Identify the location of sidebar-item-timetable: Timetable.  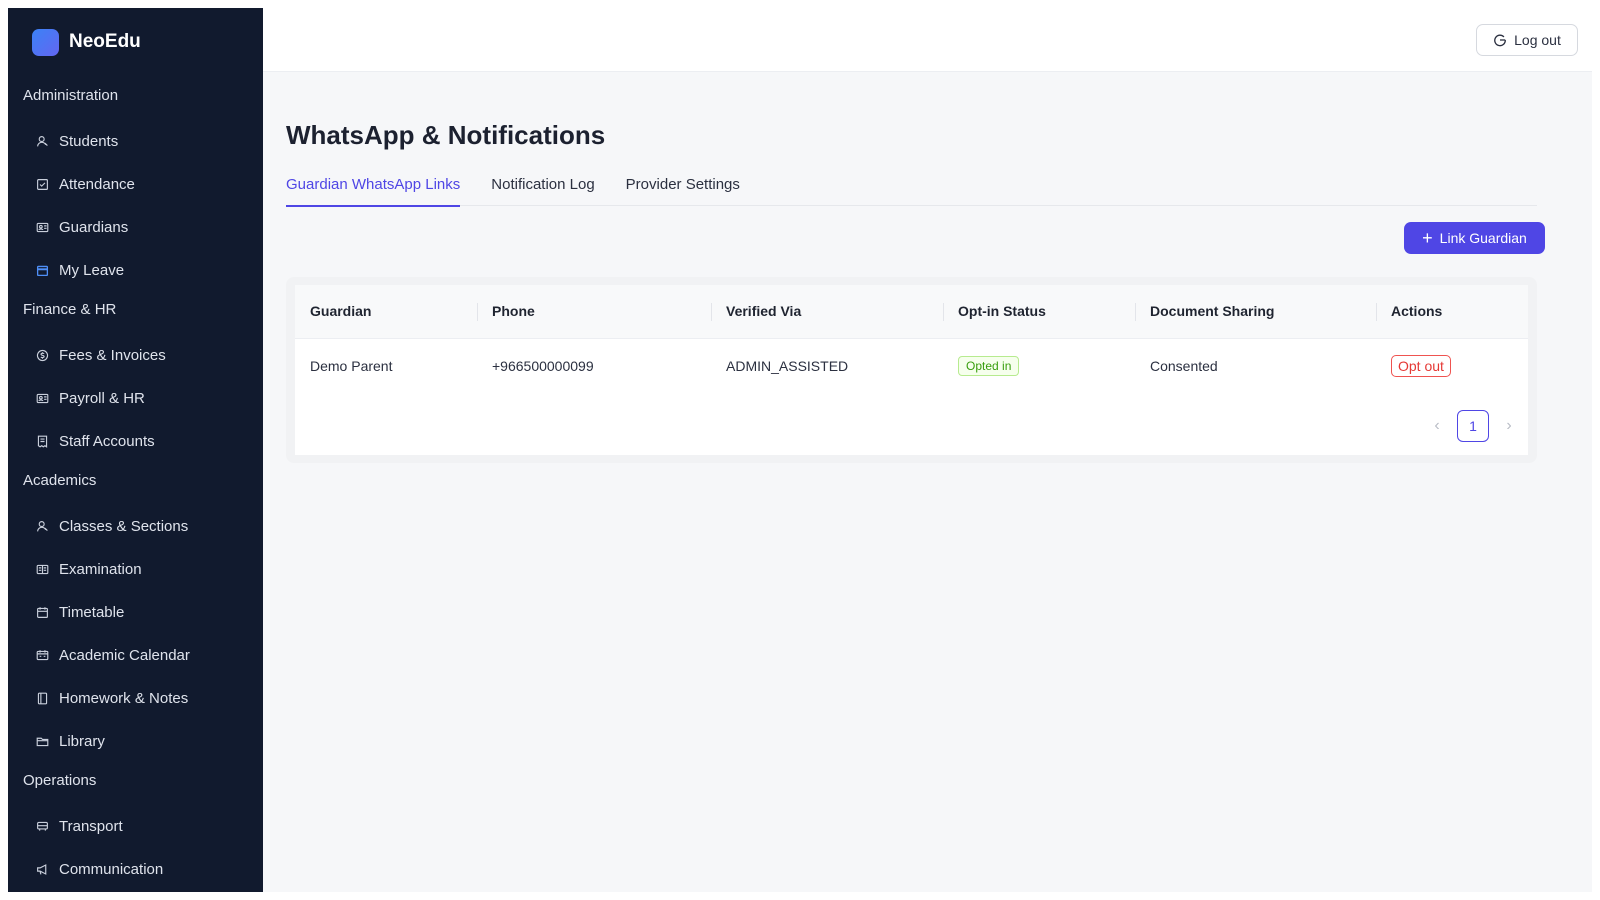
(135, 612).